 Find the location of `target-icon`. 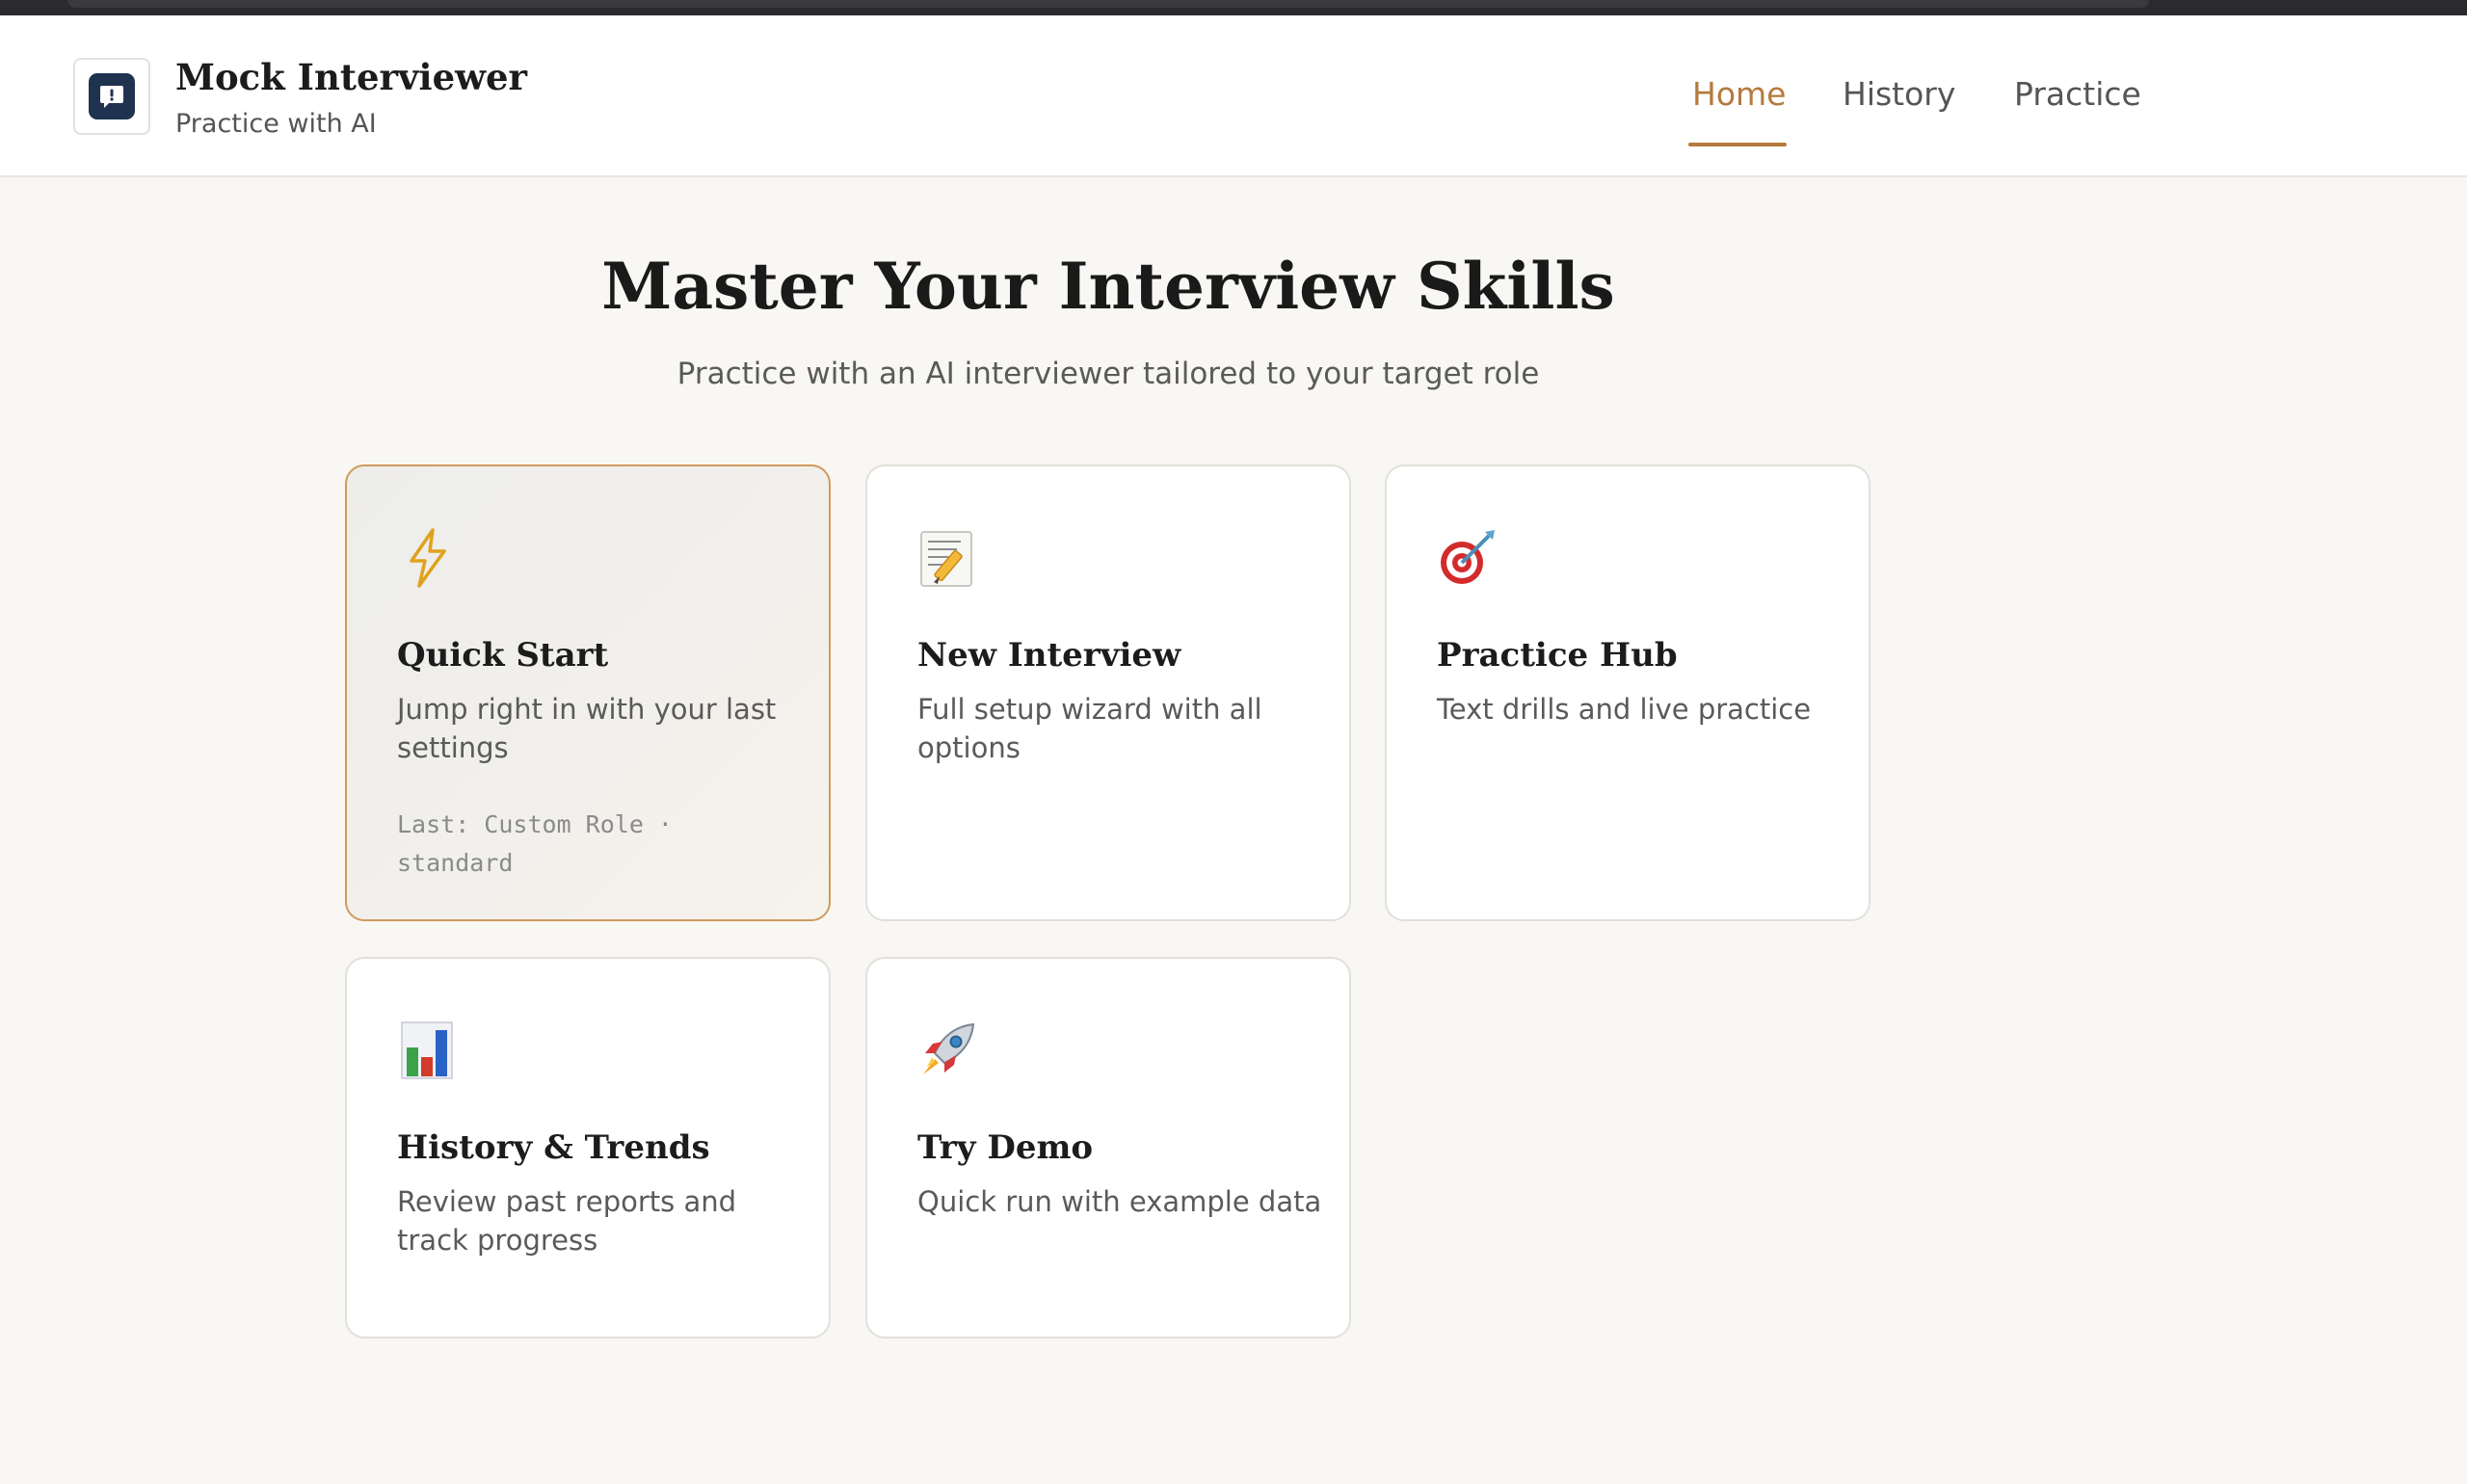

target-icon is located at coordinates (1467, 558).